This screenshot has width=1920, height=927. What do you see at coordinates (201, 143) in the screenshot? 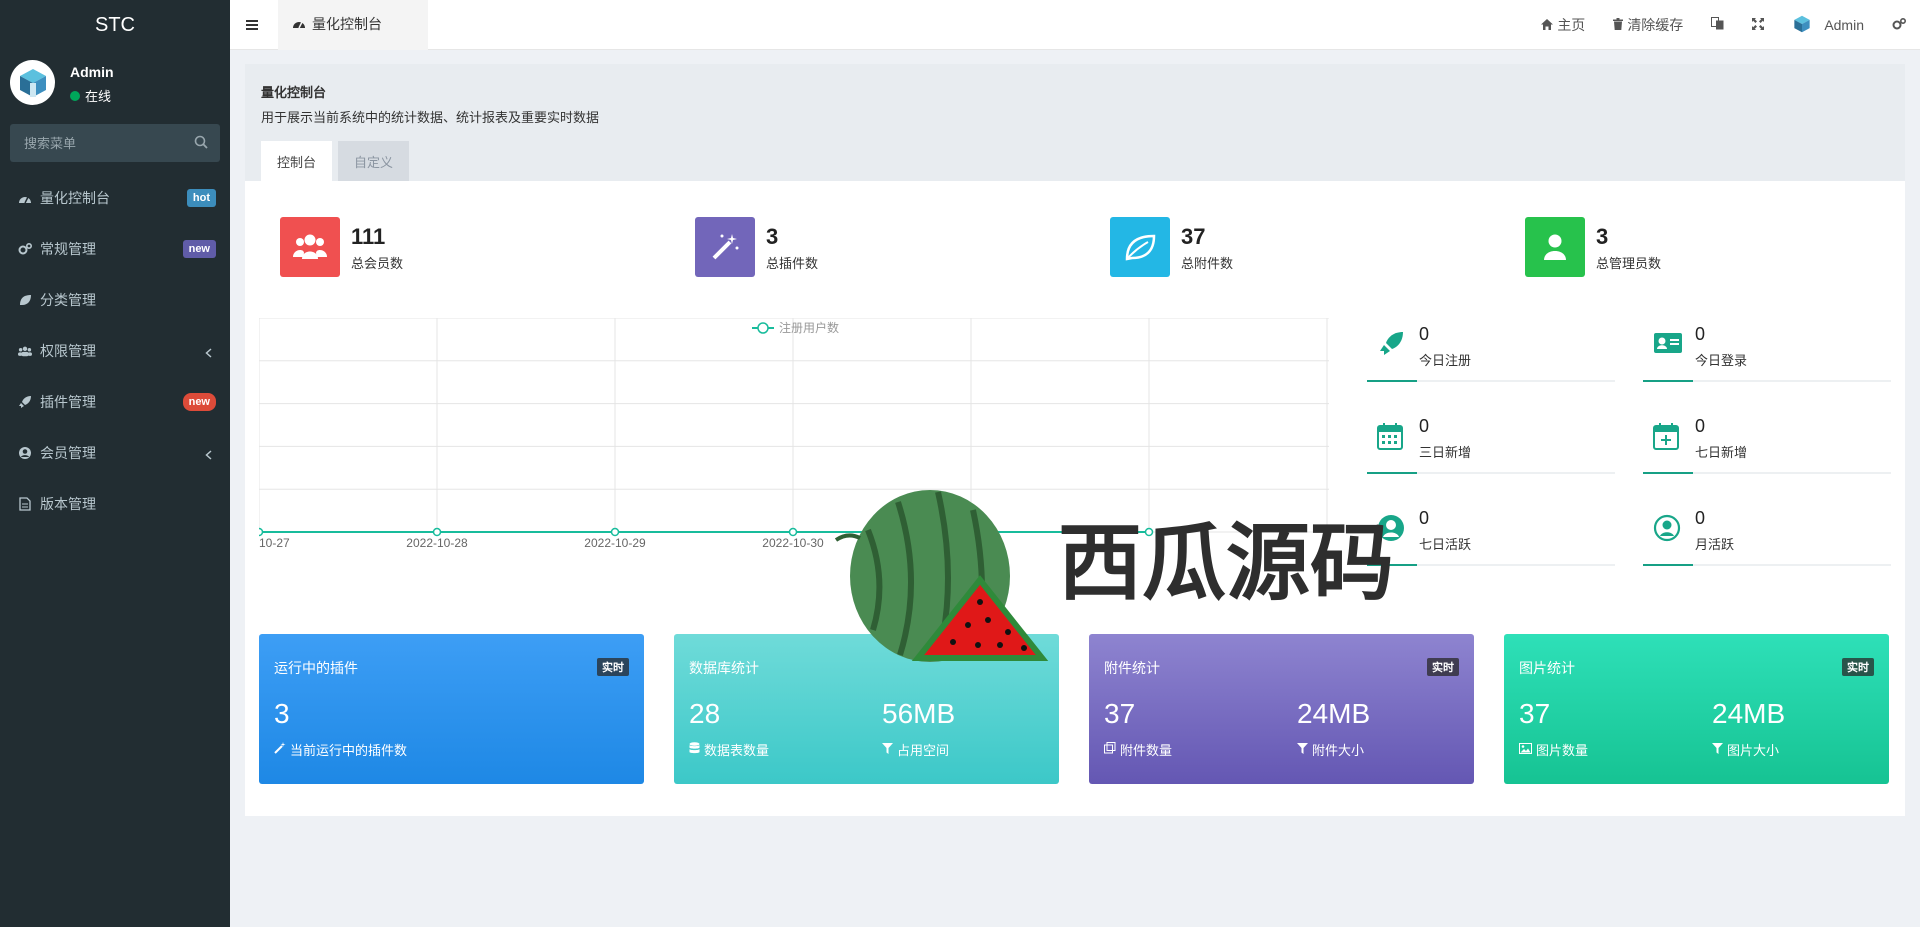
I see `search-icon` at bounding box center [201, 143].